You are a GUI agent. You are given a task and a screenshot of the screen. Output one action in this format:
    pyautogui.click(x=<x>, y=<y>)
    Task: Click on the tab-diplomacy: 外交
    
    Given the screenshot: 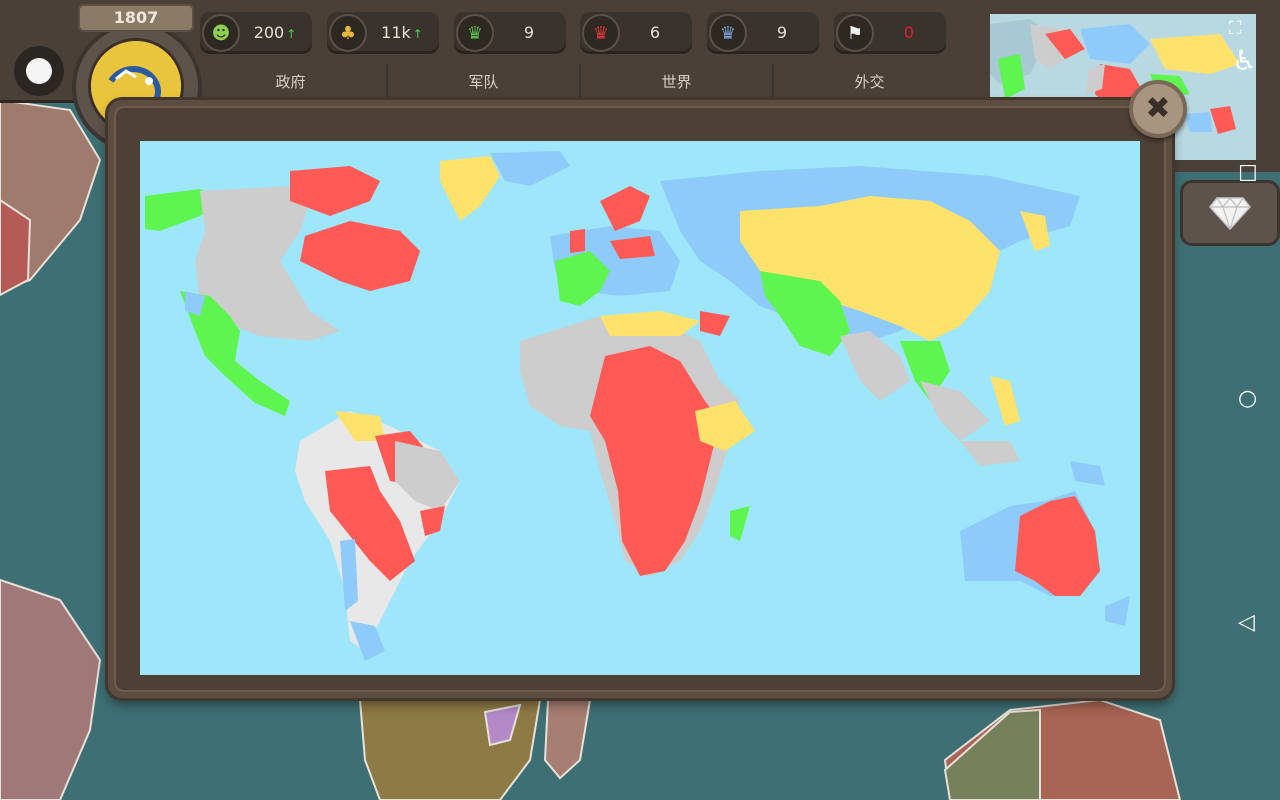 What is the action you would take?
    pyautogui.click(x=868, y=82)
    